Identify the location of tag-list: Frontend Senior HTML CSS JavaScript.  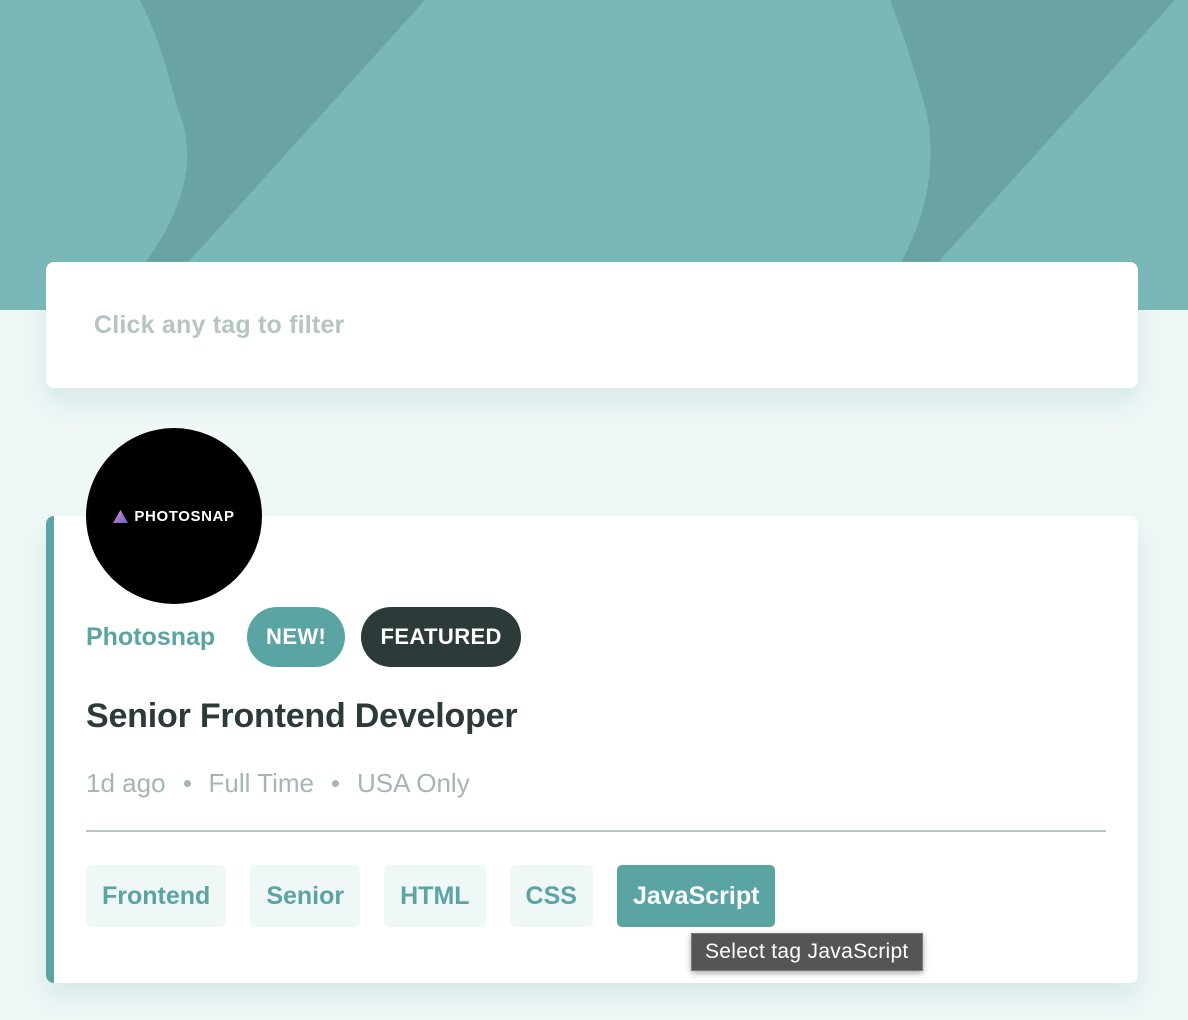
(431, 896).